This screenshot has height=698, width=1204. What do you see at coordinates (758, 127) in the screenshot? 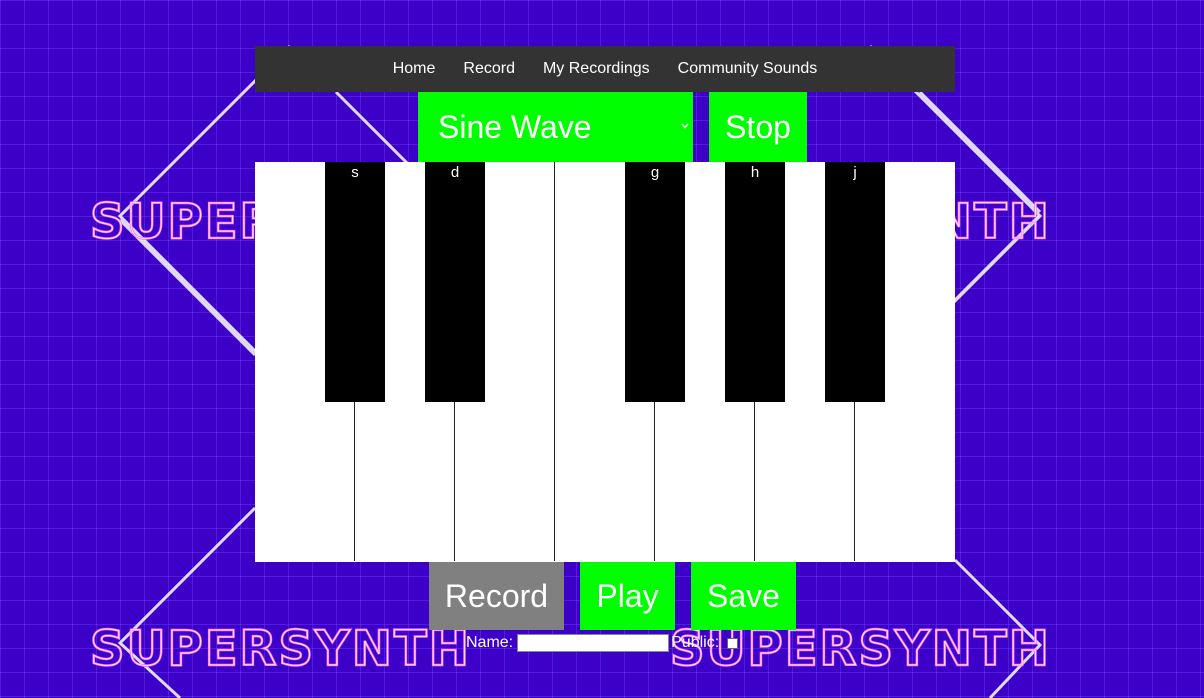
I see `stop-button: Stop` at bounding box center [758, 127].